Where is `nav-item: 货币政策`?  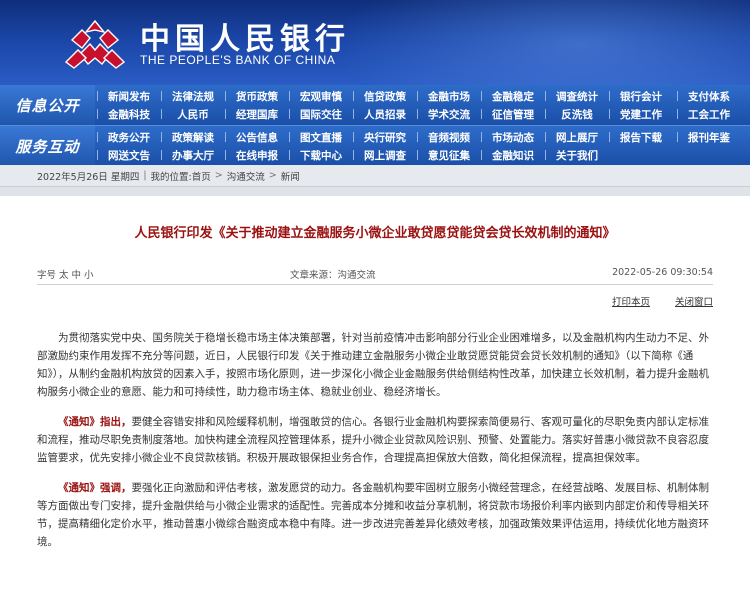 nav-item: 货币政策 is located at coordinates (257, 96).